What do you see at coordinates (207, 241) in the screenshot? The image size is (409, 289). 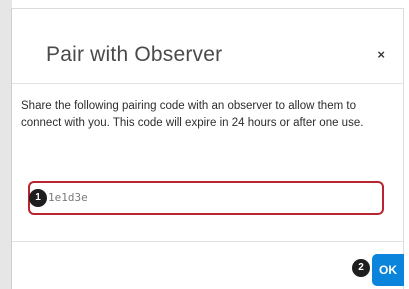 I see `dialog-footer-divider` at bounding box center [207, 241].